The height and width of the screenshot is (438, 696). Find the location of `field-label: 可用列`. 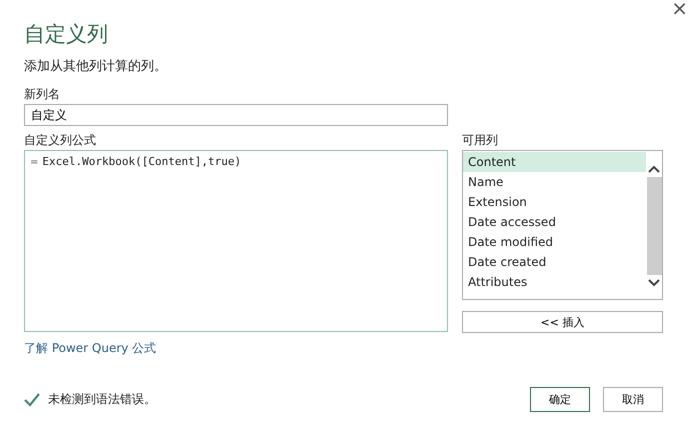

field-label: 可用列 is located at coordinates (480, 140).